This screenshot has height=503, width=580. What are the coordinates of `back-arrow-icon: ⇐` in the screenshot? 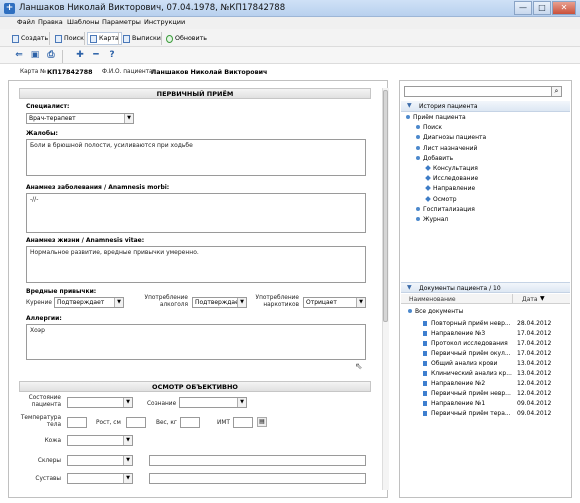 It's located at (19, 55).